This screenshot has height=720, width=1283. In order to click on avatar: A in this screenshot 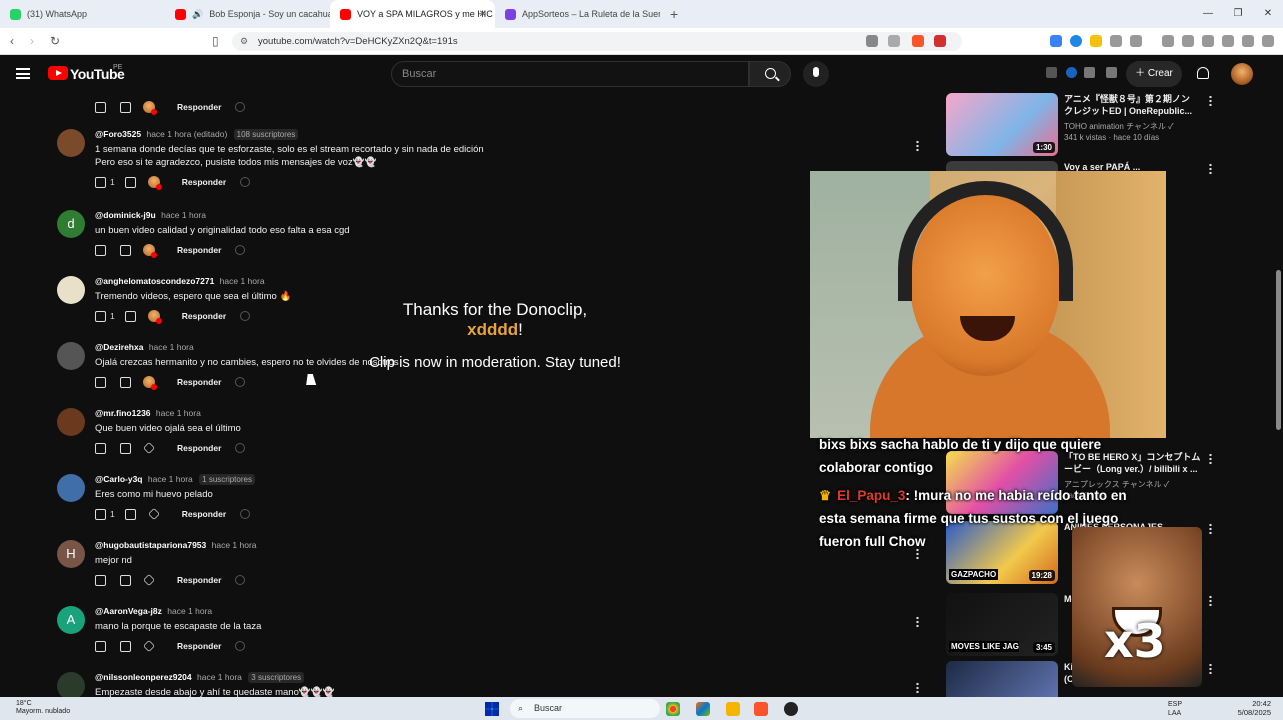, I will do `click(71, 620)`.